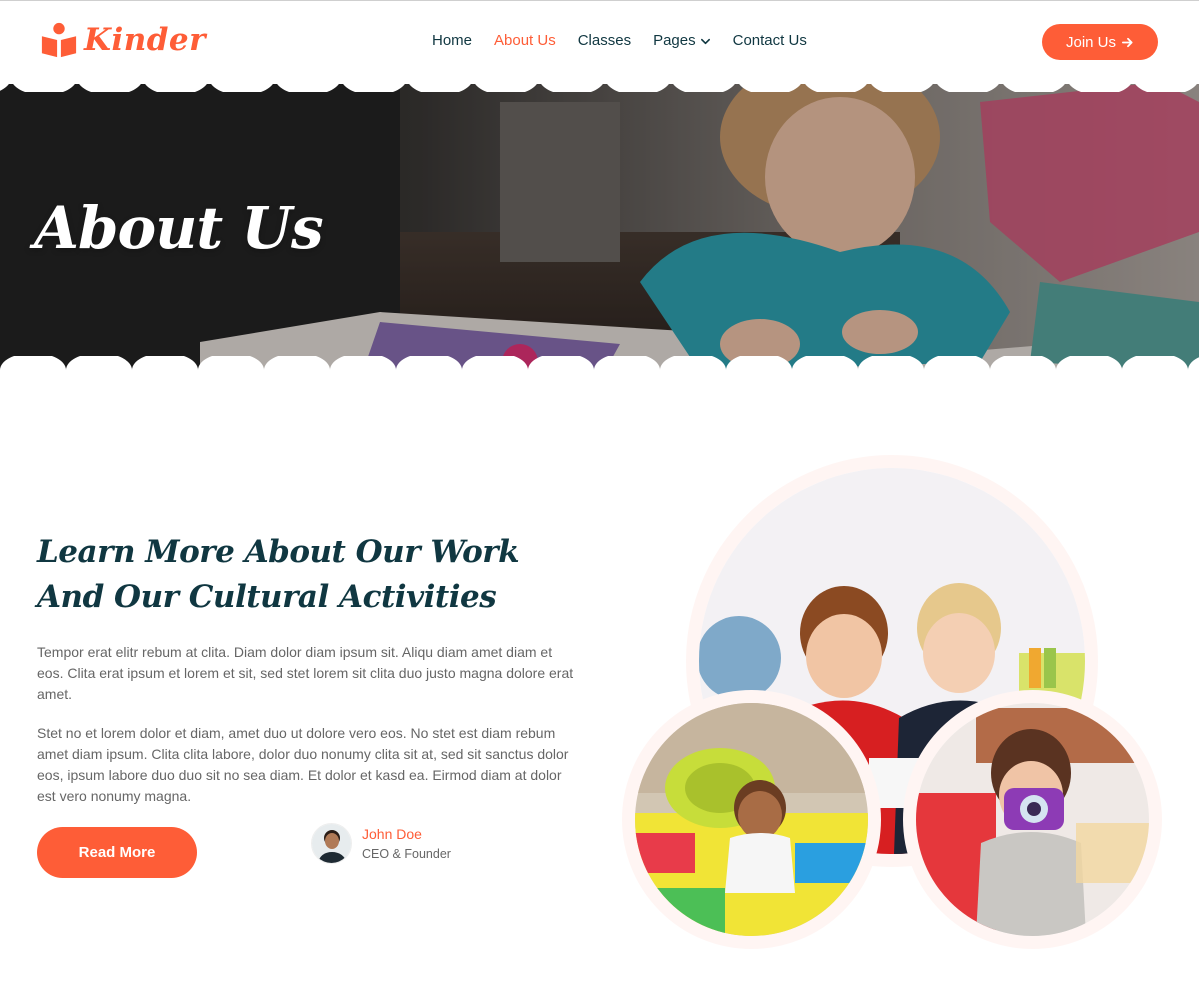 This screenshot has height=988, width=1199. Describe the element at coordinates (1127, 42) in the screenshot. I see `arrow-right-icon` at that location.